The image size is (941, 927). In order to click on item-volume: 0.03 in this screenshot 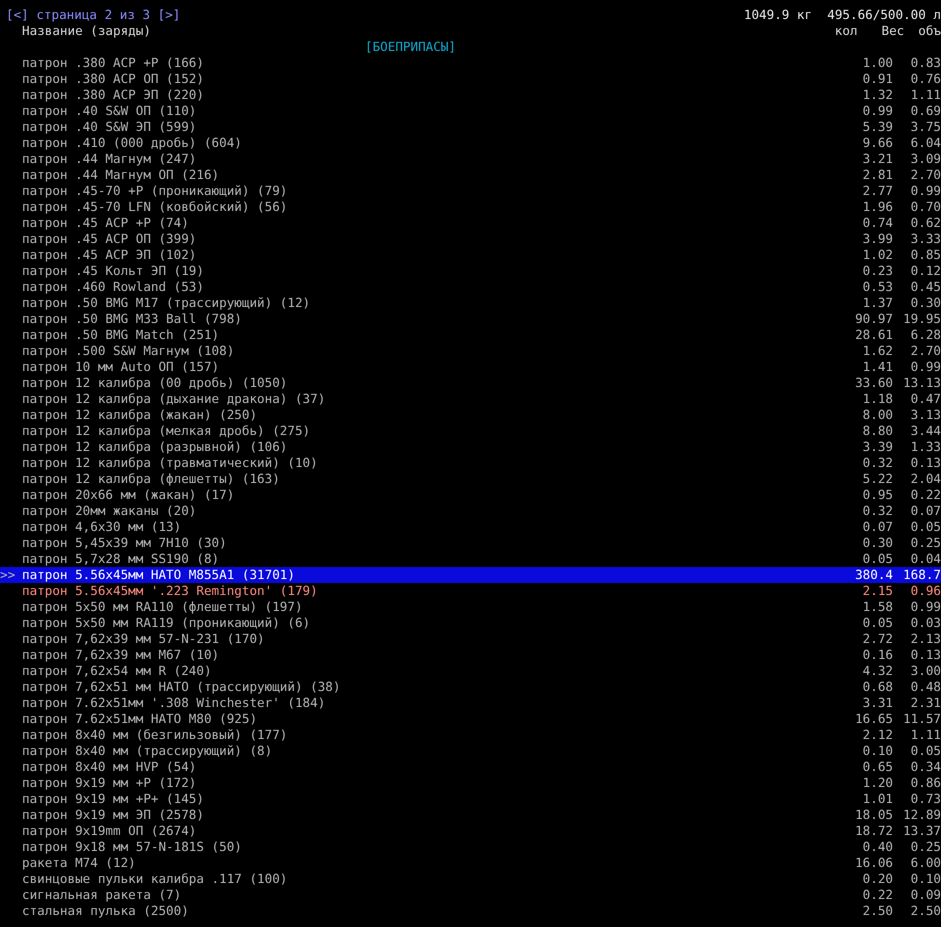, I will do `click(925, 622)`.